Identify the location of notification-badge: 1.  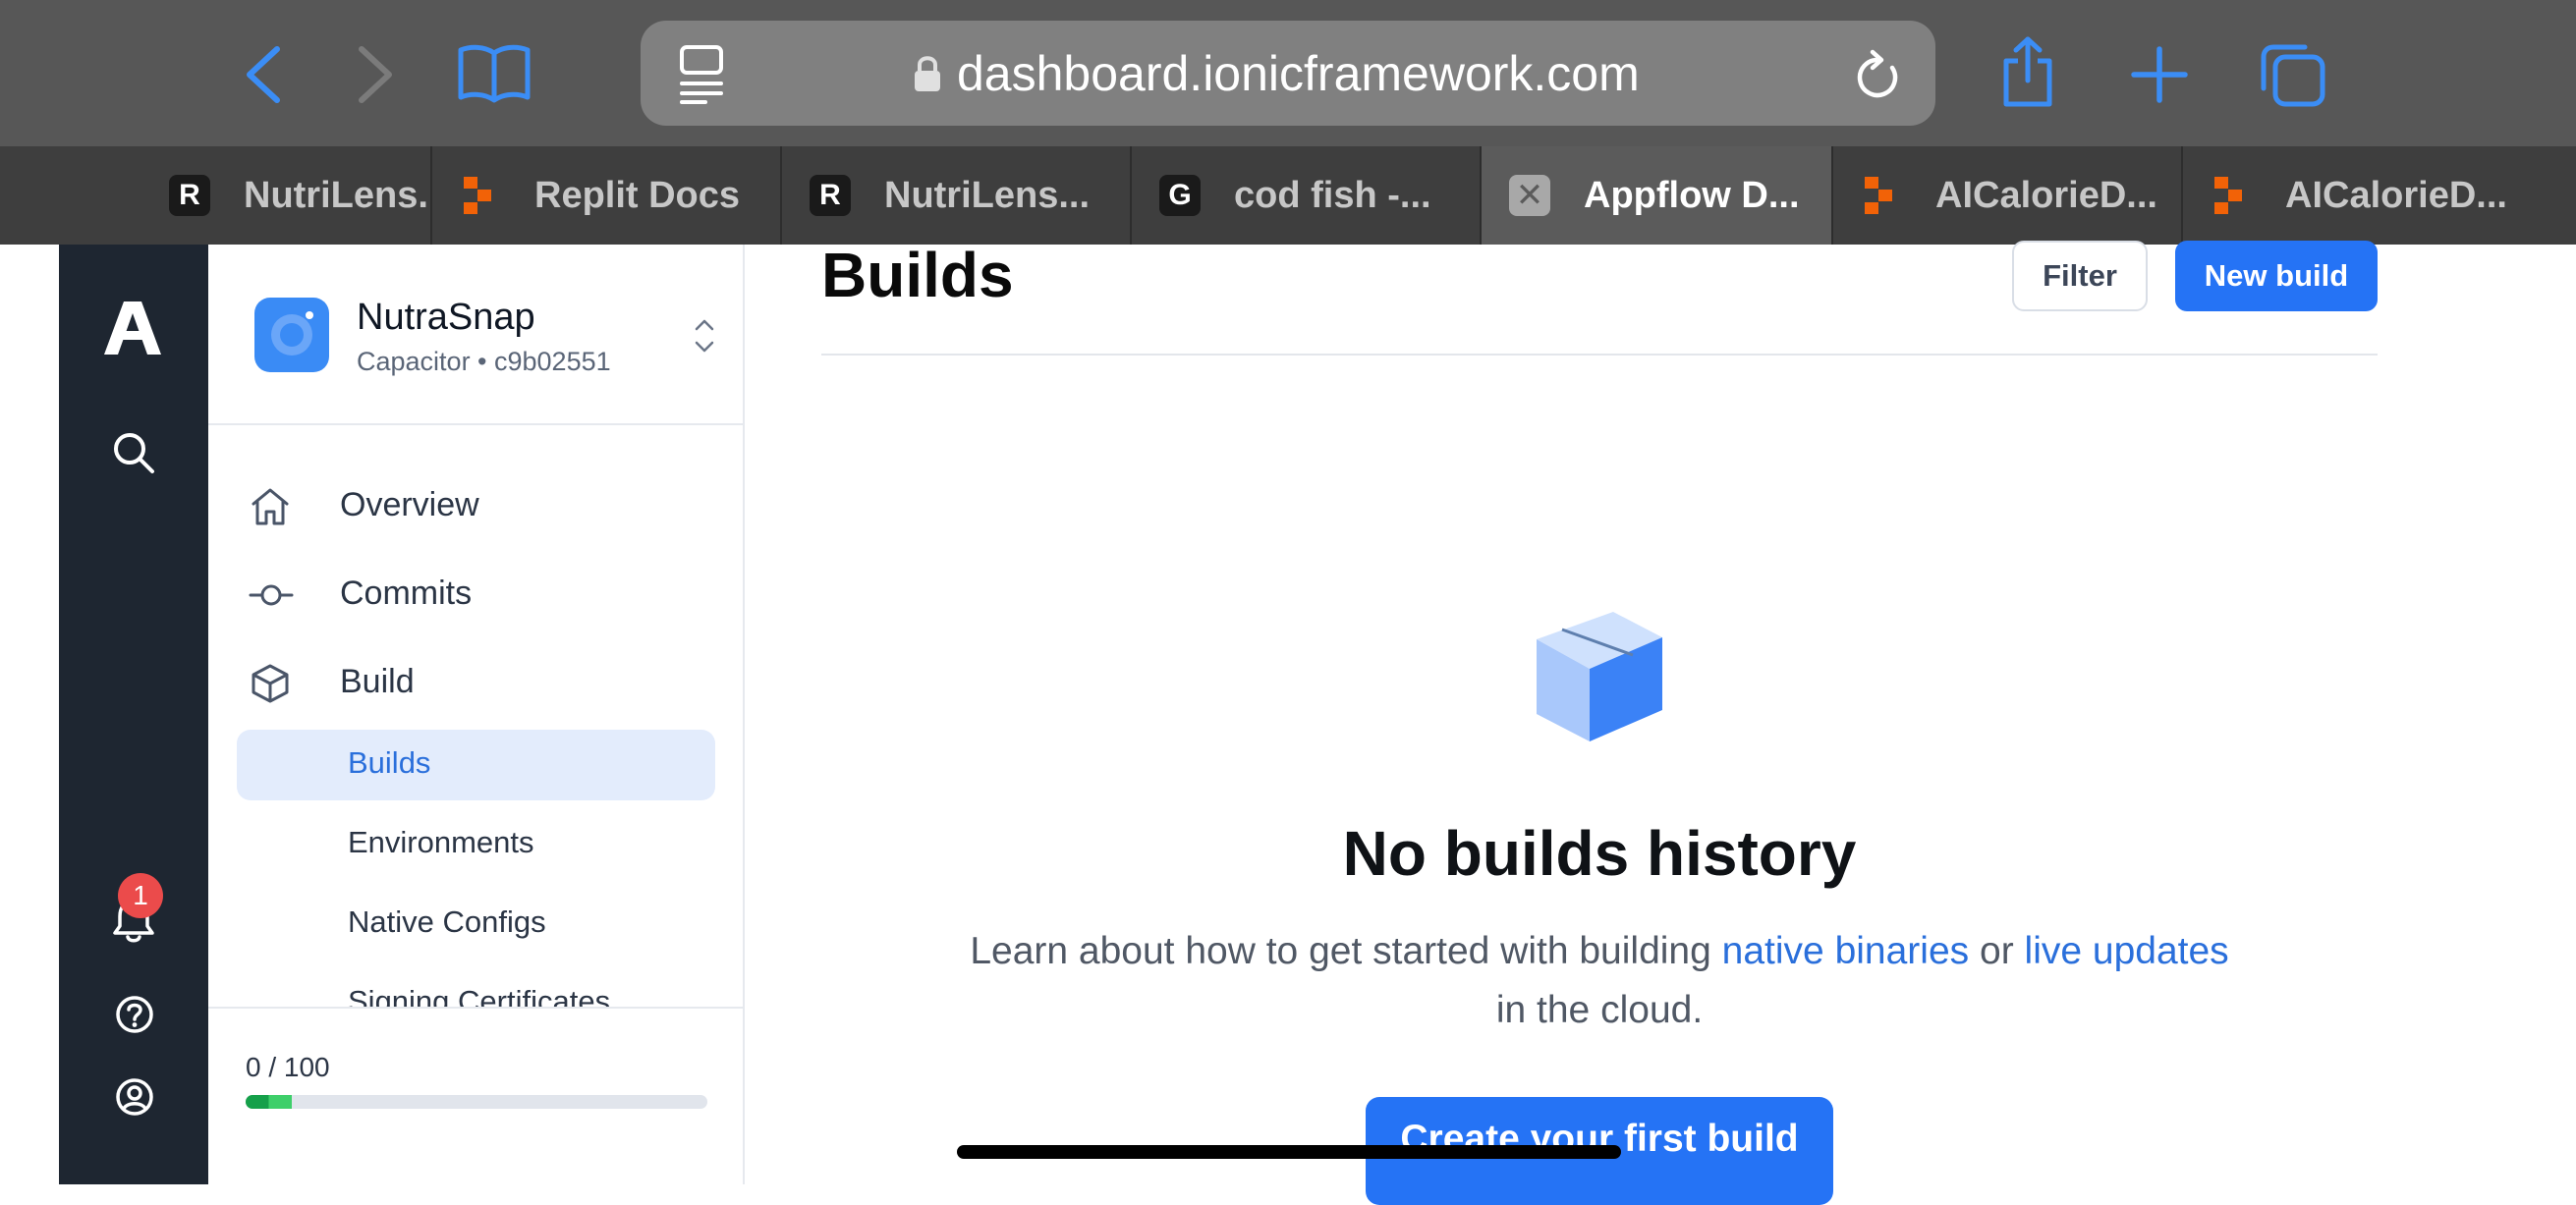
(140, 895).